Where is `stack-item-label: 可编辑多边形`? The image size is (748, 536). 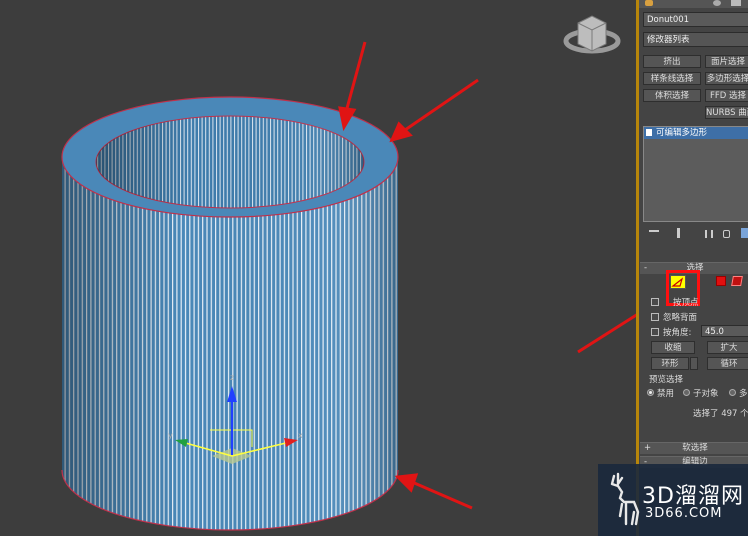
stack-item-label: 可编辑多边形 is located at coordinates (682, 133).